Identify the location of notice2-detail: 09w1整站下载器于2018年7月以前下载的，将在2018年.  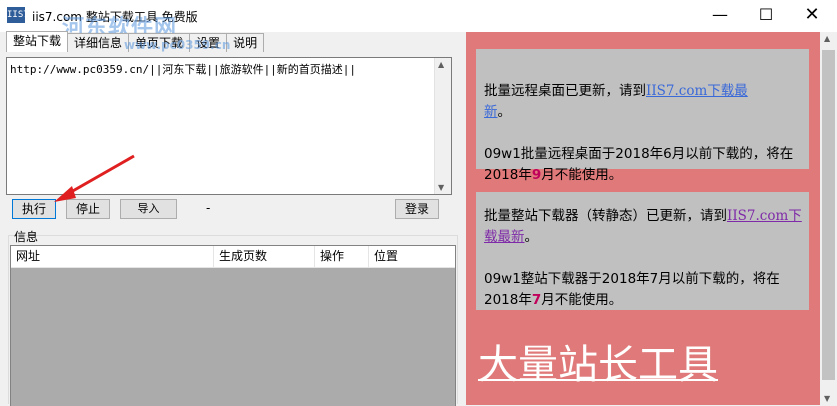
(632, 289).